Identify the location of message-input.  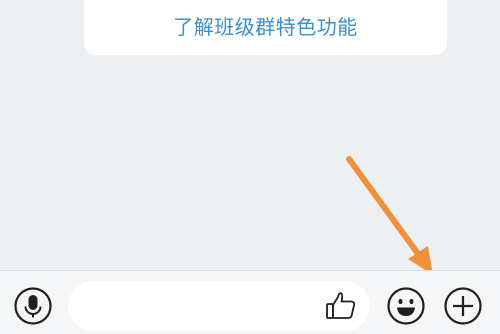
(219, 306).